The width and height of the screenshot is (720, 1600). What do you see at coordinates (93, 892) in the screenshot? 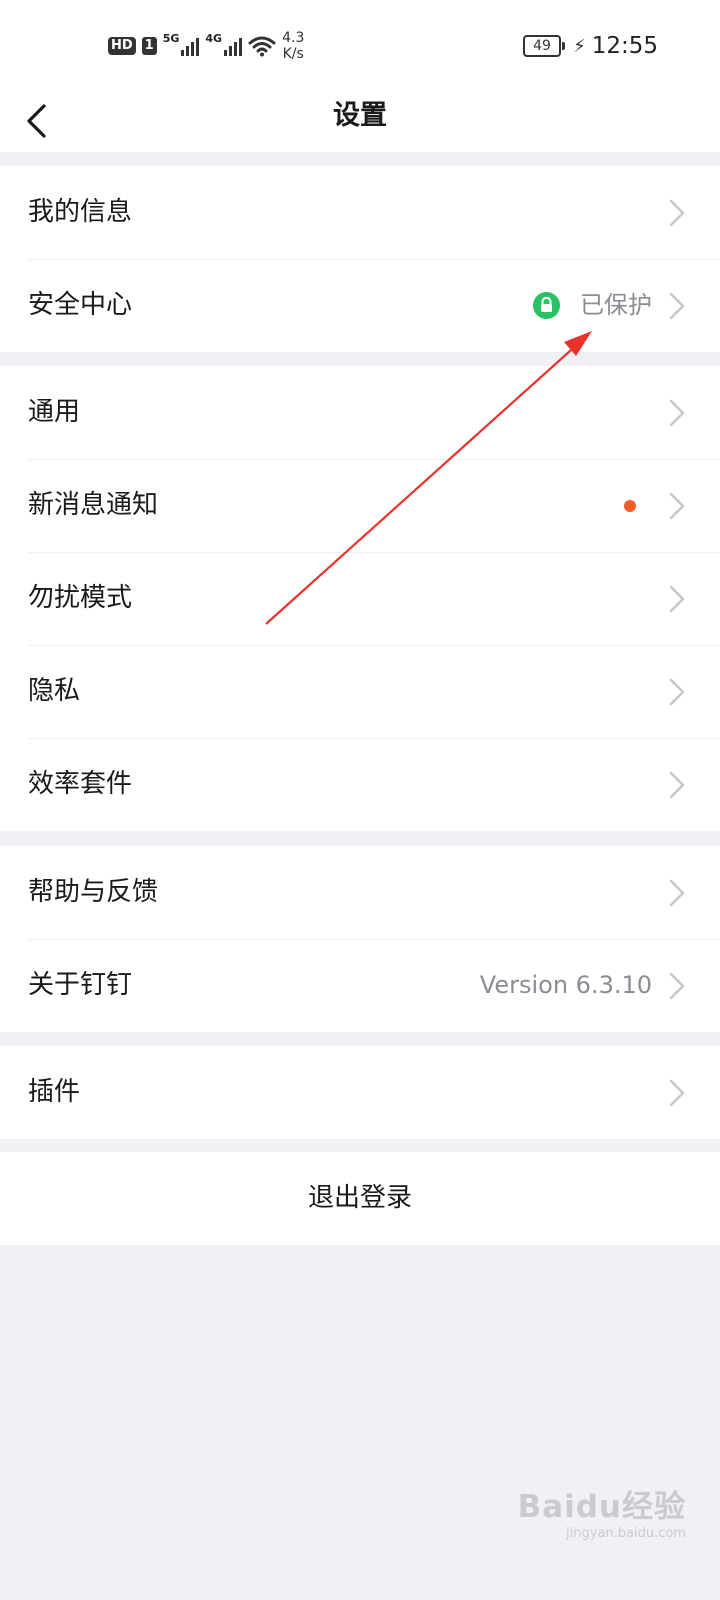
I see `settings-item-label: 帮助与反馈` at bounding box center [93, 892].